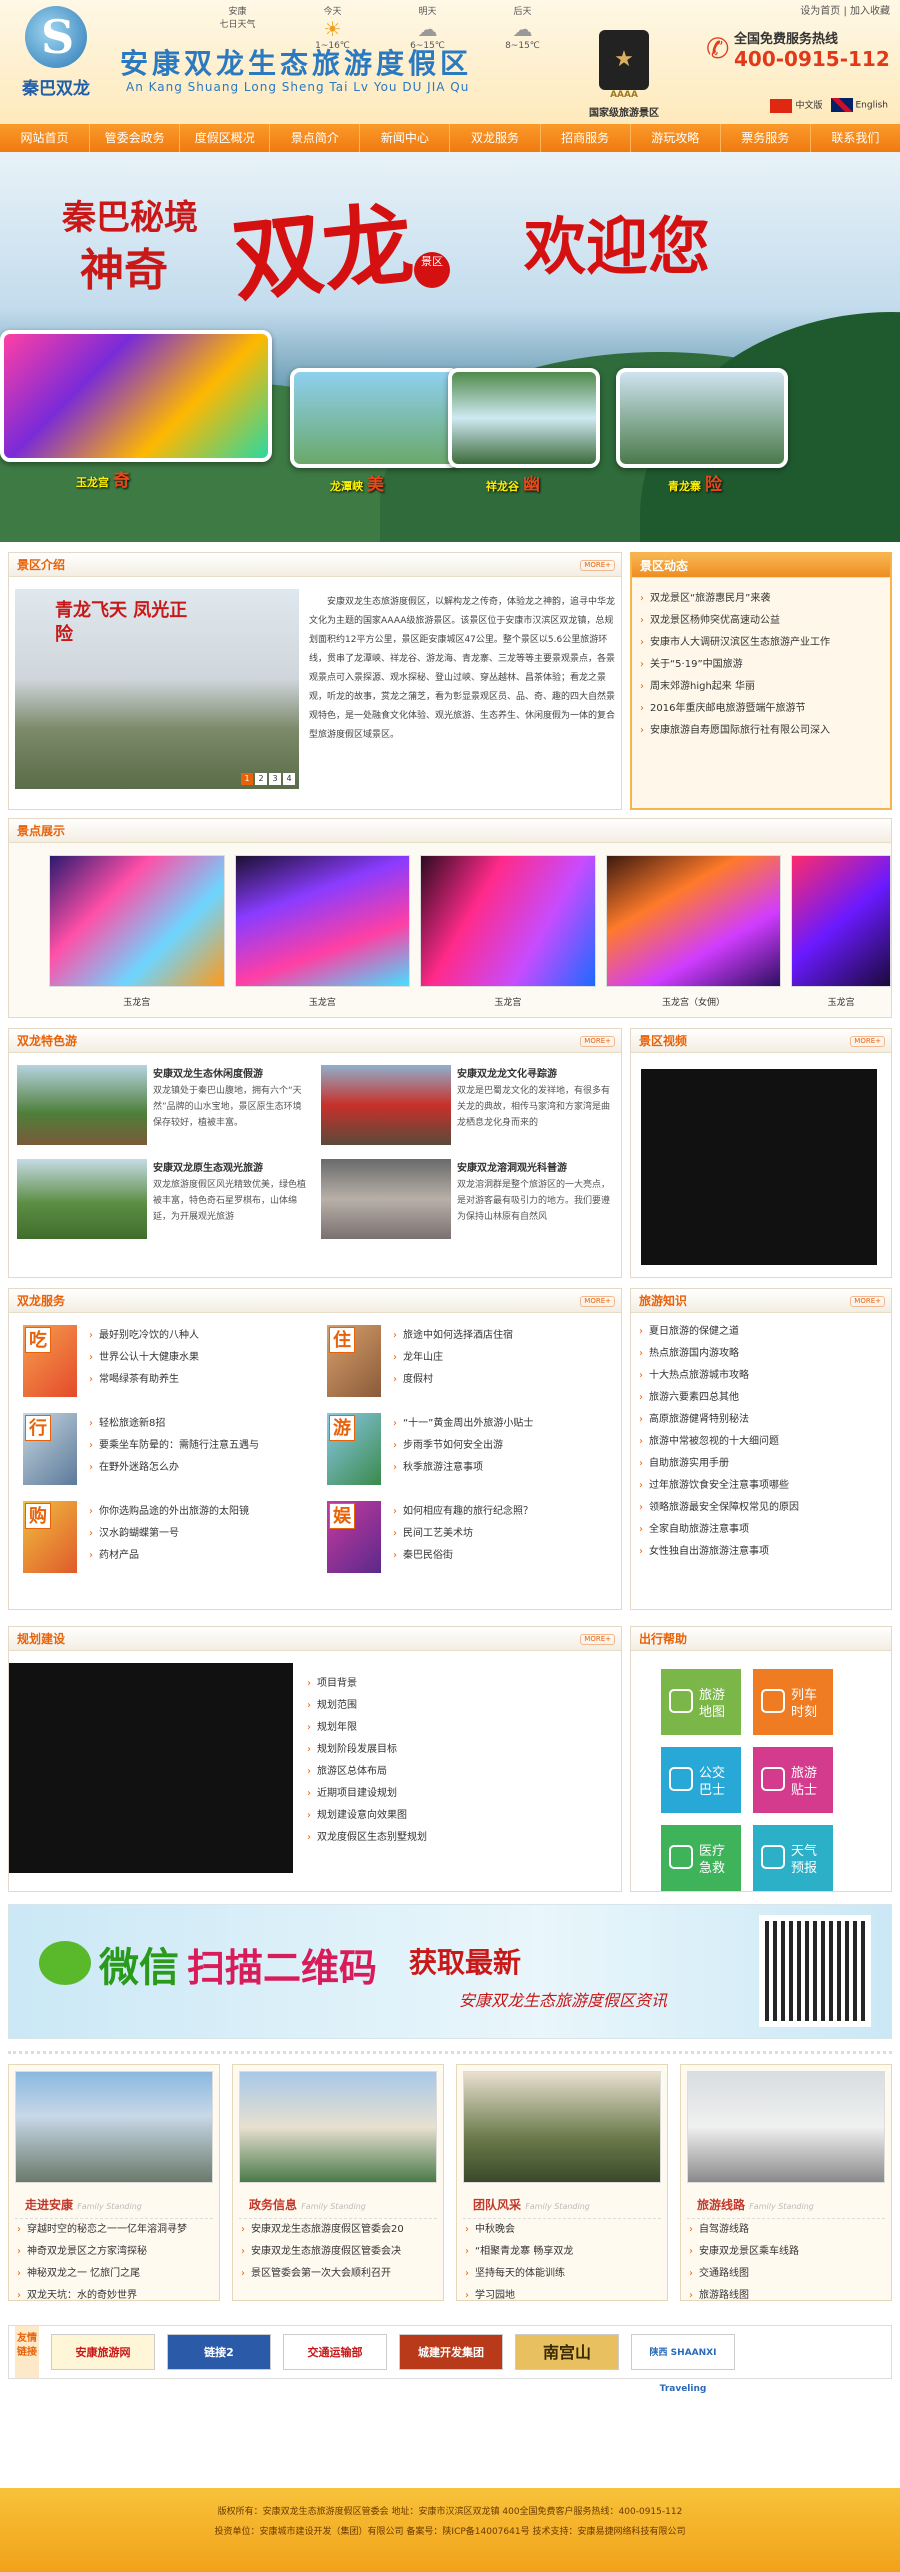  I want to click on site-logo: 秦巴双龙, so click(56, 58).